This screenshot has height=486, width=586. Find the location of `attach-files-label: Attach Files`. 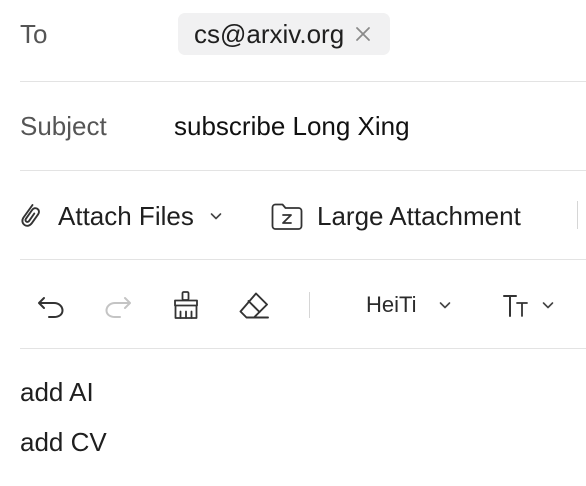

attach-files-label: Attach Files is located at coordinates (126, 216).